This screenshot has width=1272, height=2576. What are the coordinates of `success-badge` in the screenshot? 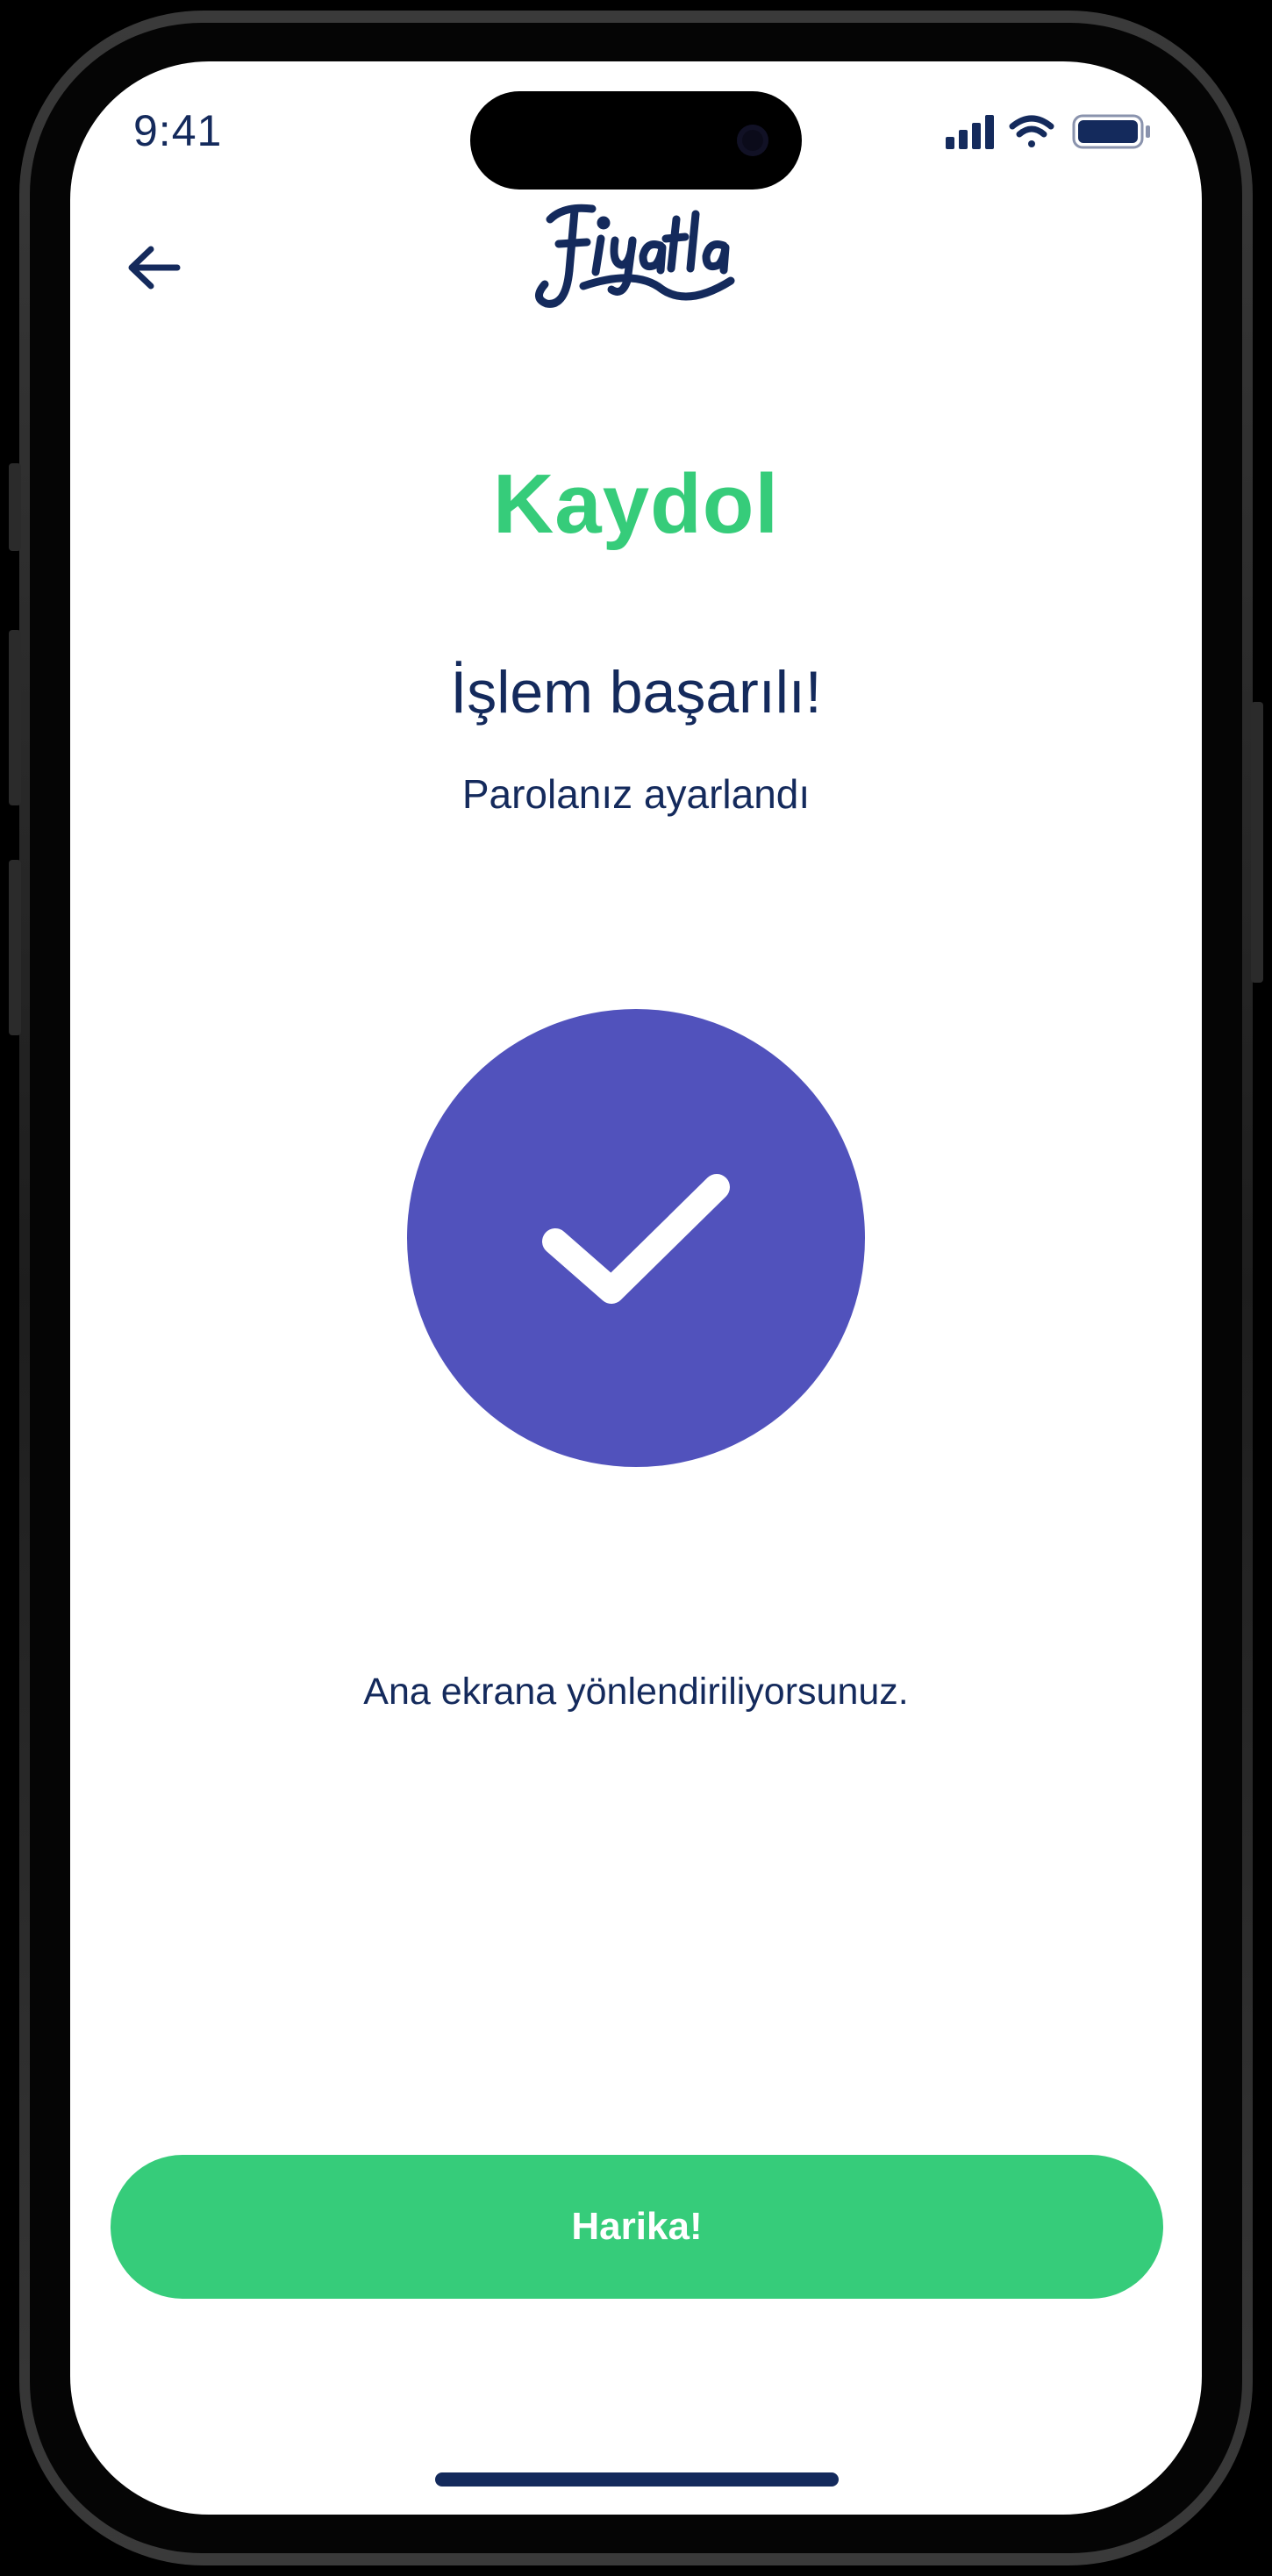 It's located at (636, 1238).